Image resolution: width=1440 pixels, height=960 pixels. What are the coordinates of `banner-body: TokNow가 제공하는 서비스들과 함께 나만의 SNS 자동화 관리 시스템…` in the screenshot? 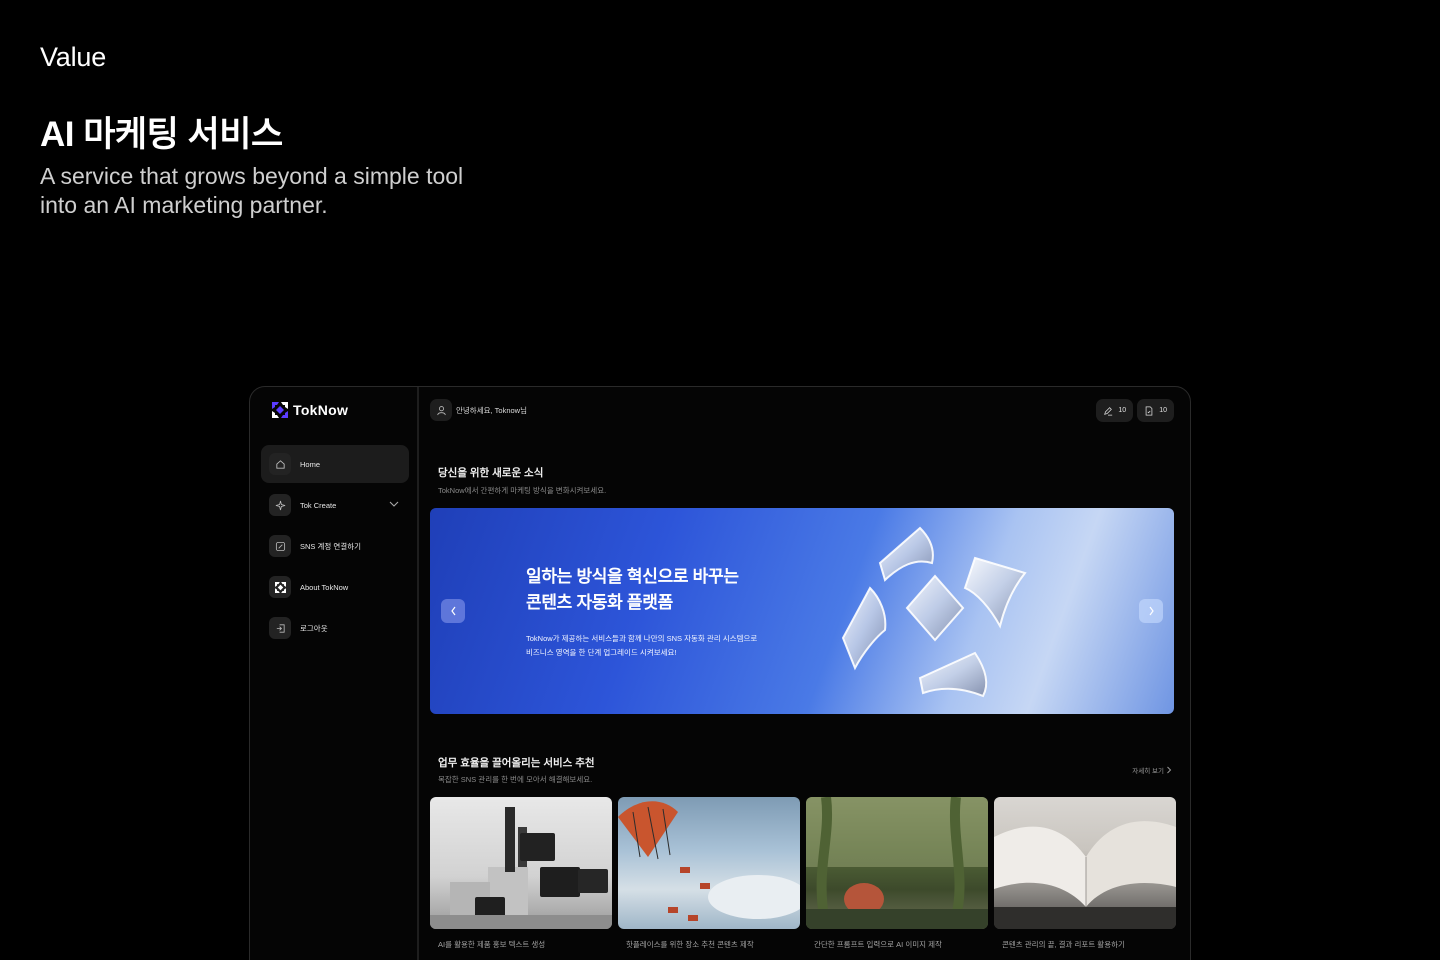 It's located at (641, 646).